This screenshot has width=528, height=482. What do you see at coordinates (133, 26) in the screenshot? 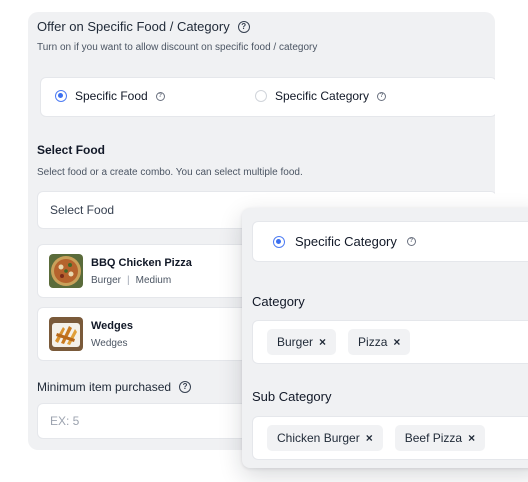
I see `offer-title: Offer on Specific Food / Category` at bounding box center [133, 26].